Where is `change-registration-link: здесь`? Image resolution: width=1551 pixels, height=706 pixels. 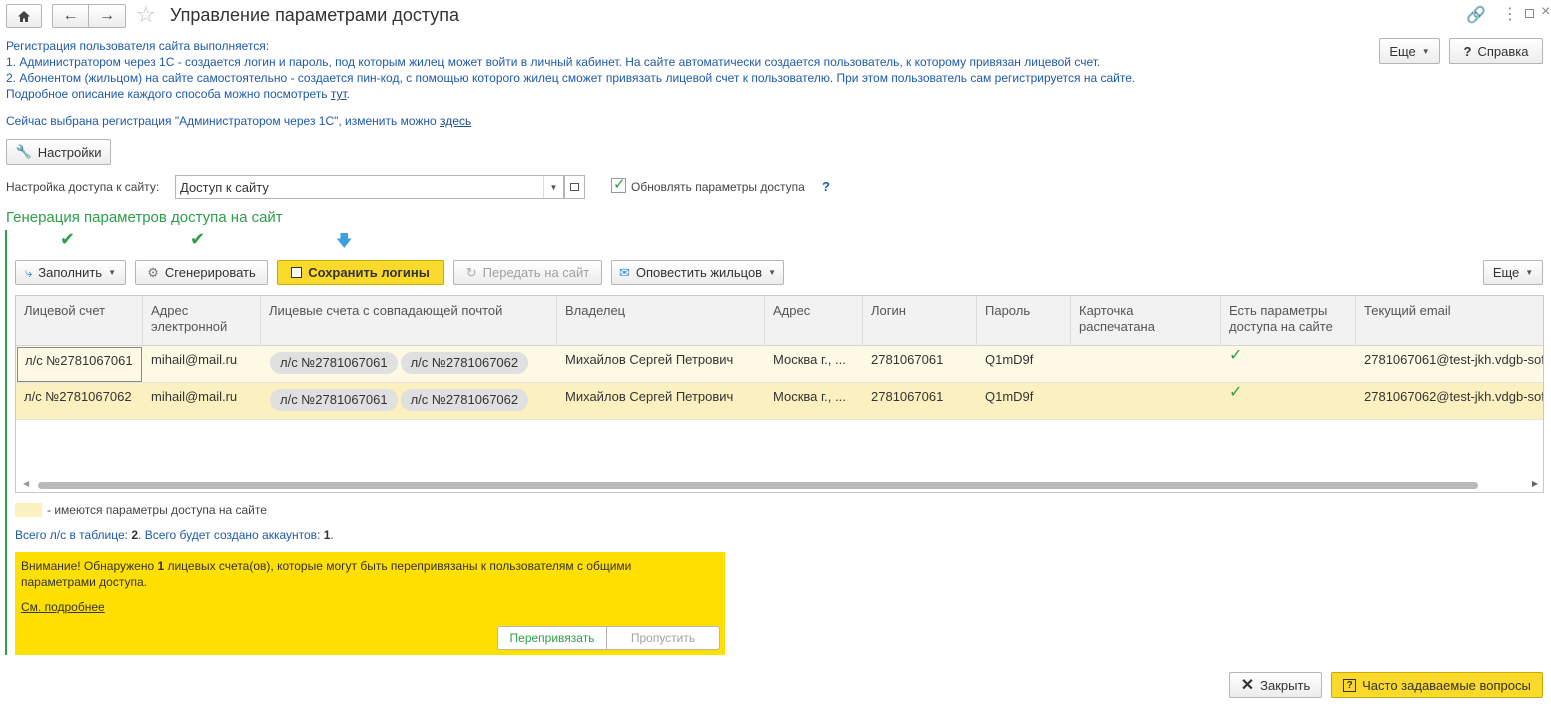 change-registration-link: здесь is located at coordinates (455, 121).